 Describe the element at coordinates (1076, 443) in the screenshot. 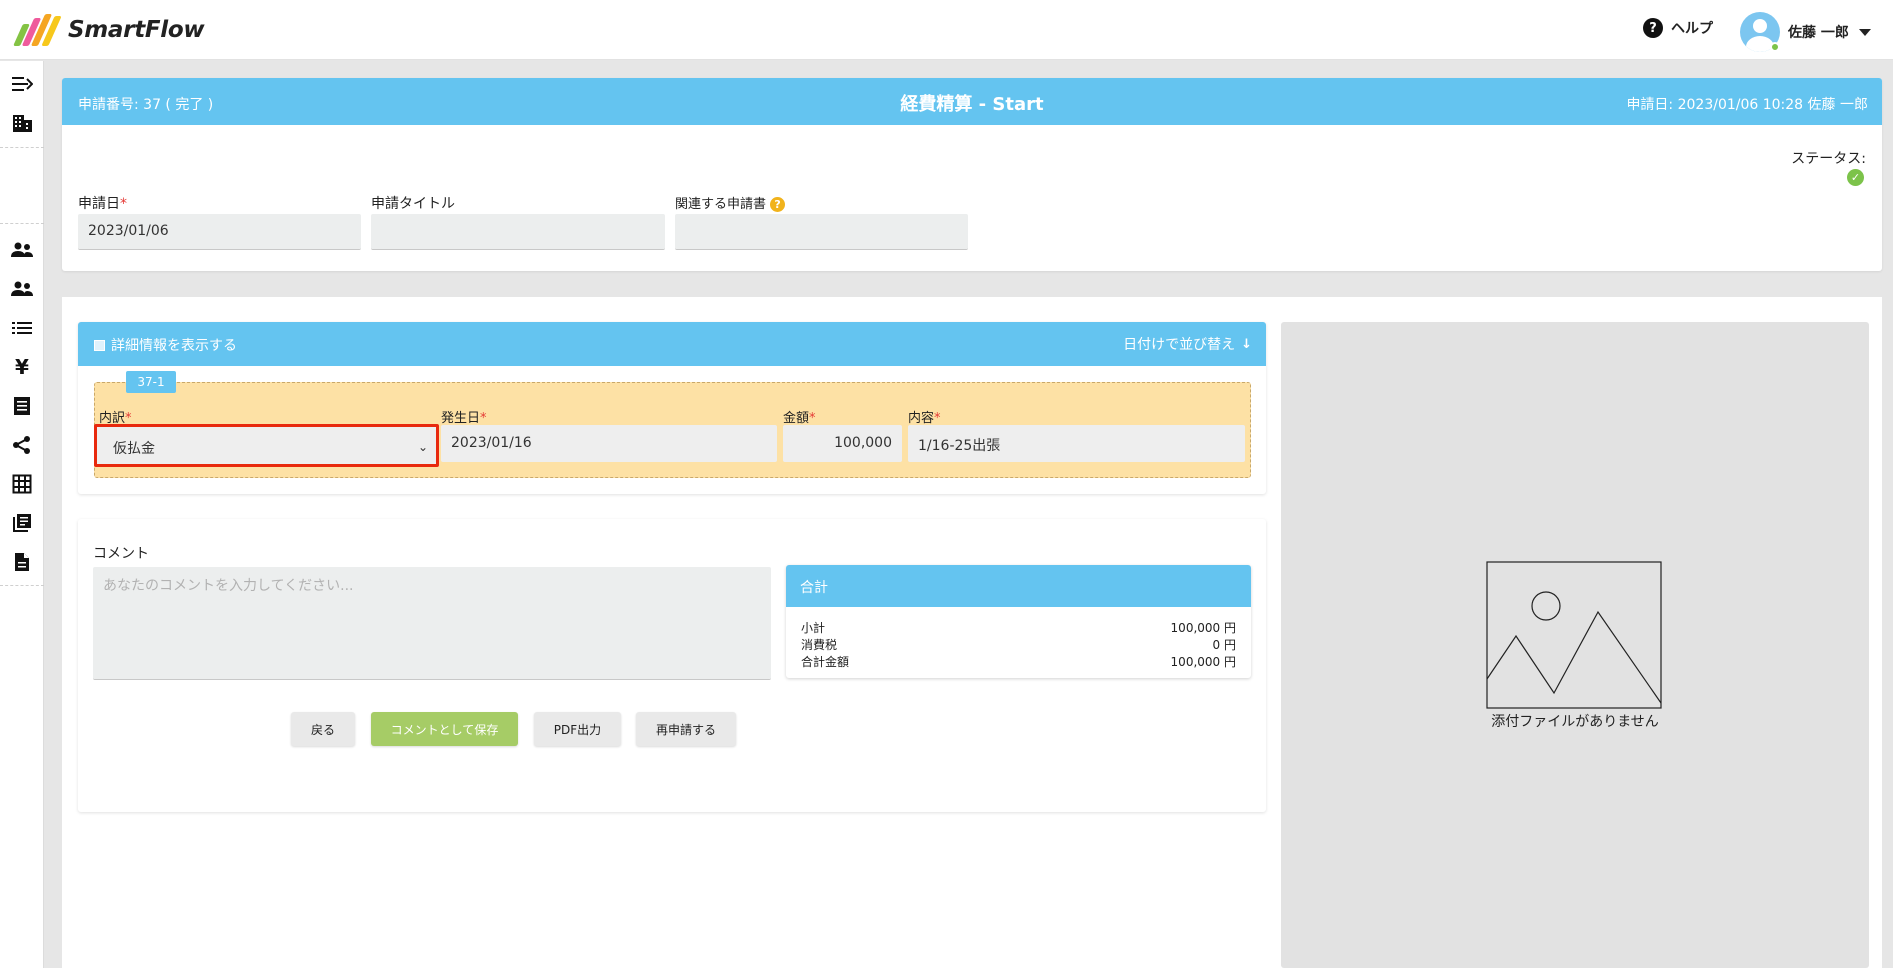

I see `content-field: 1/16-25出張` at that location.